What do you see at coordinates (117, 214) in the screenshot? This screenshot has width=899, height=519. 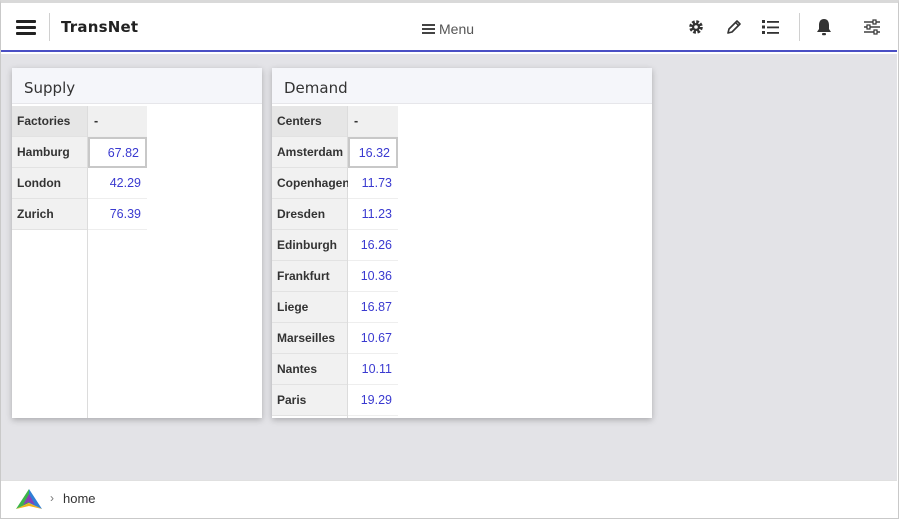 I see `supply-value-cell: 76.39` at bounding box center [117, 214].